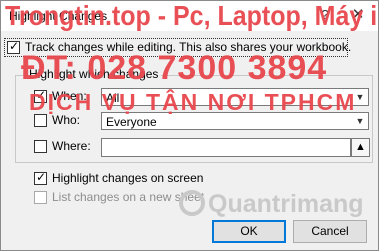 The height and width of the screenshot is (251, 379). I want to click on title-bar: Highlight Changes ? ✕, so click(189, 16).